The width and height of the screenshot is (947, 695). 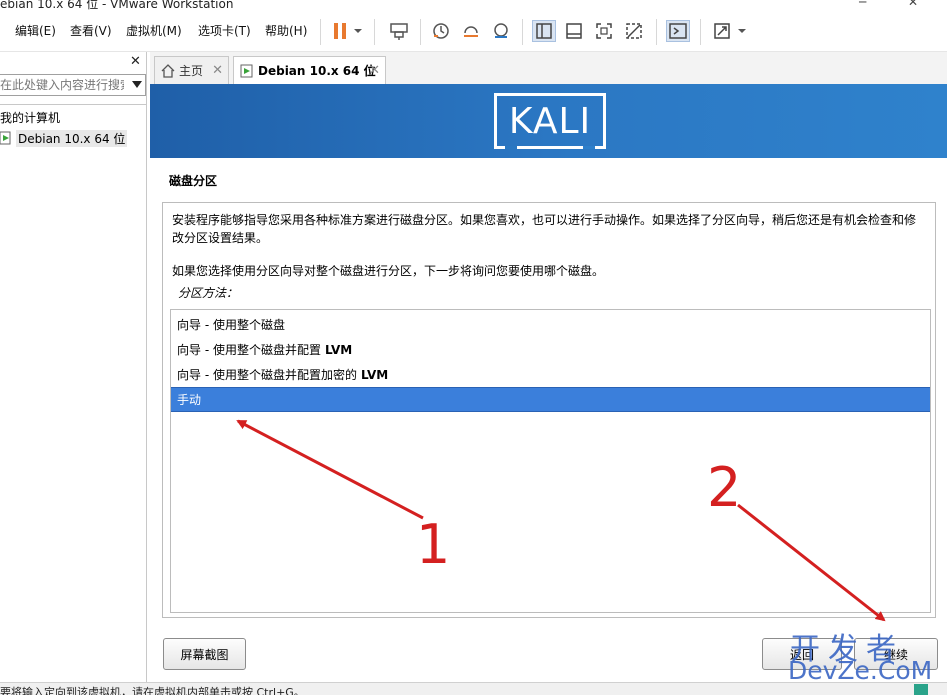 I want to click on menu-tabs: 选项卡(T), so click(x=224, y=30).